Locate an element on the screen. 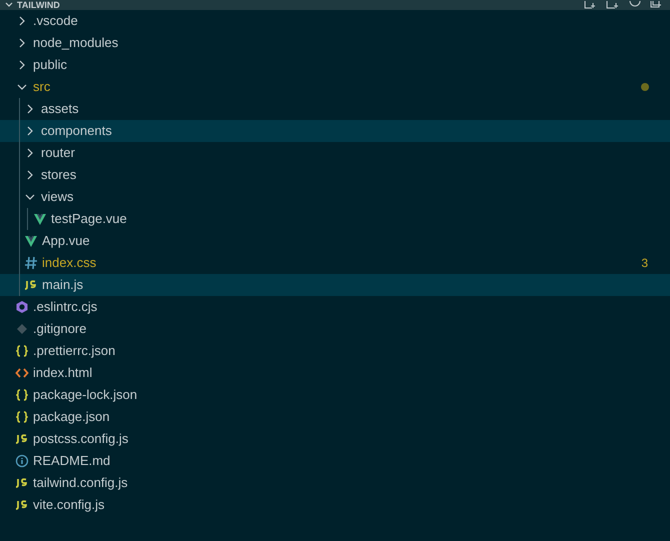 Image resolution: width=670 pixels, height=541 pixels. chevron-down-icon is located at coordinates (9, 5).